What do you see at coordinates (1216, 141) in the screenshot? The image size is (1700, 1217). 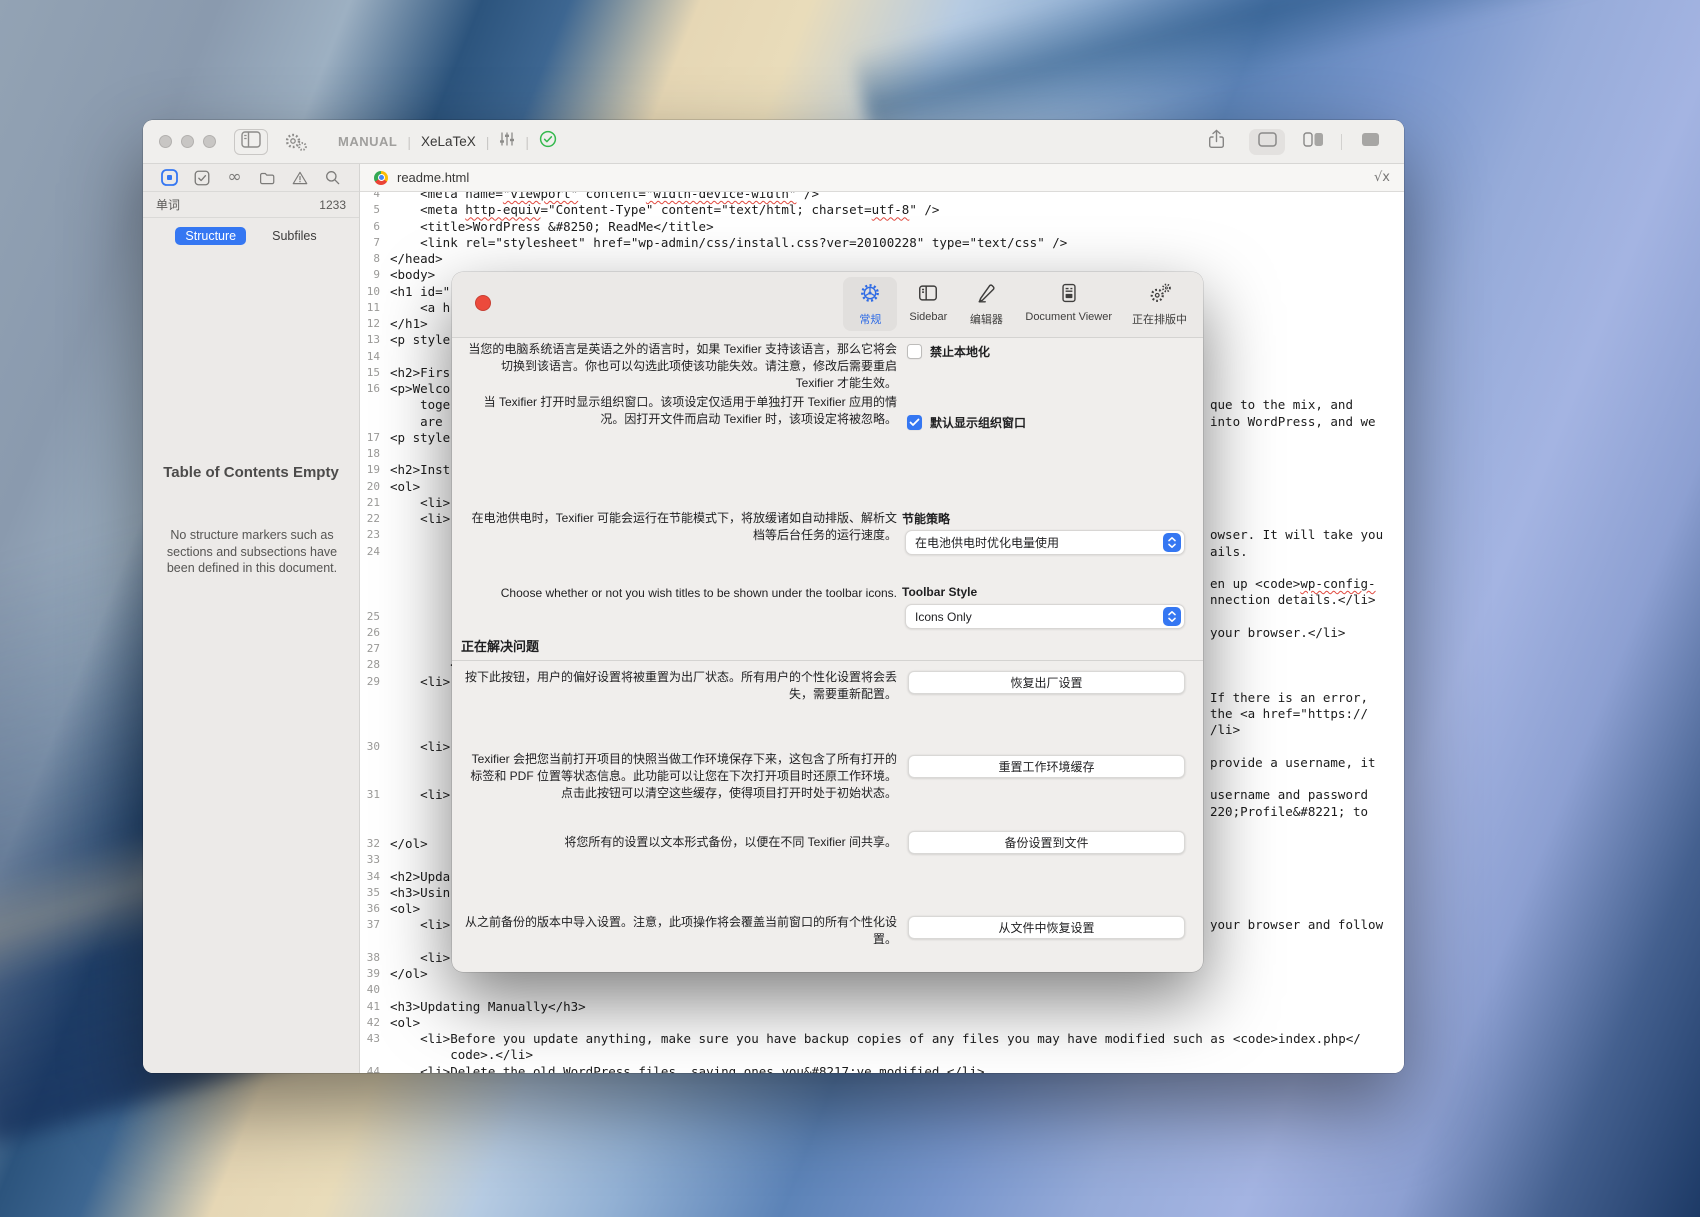 I see `share-icon` at bounding box center [1216, 141].